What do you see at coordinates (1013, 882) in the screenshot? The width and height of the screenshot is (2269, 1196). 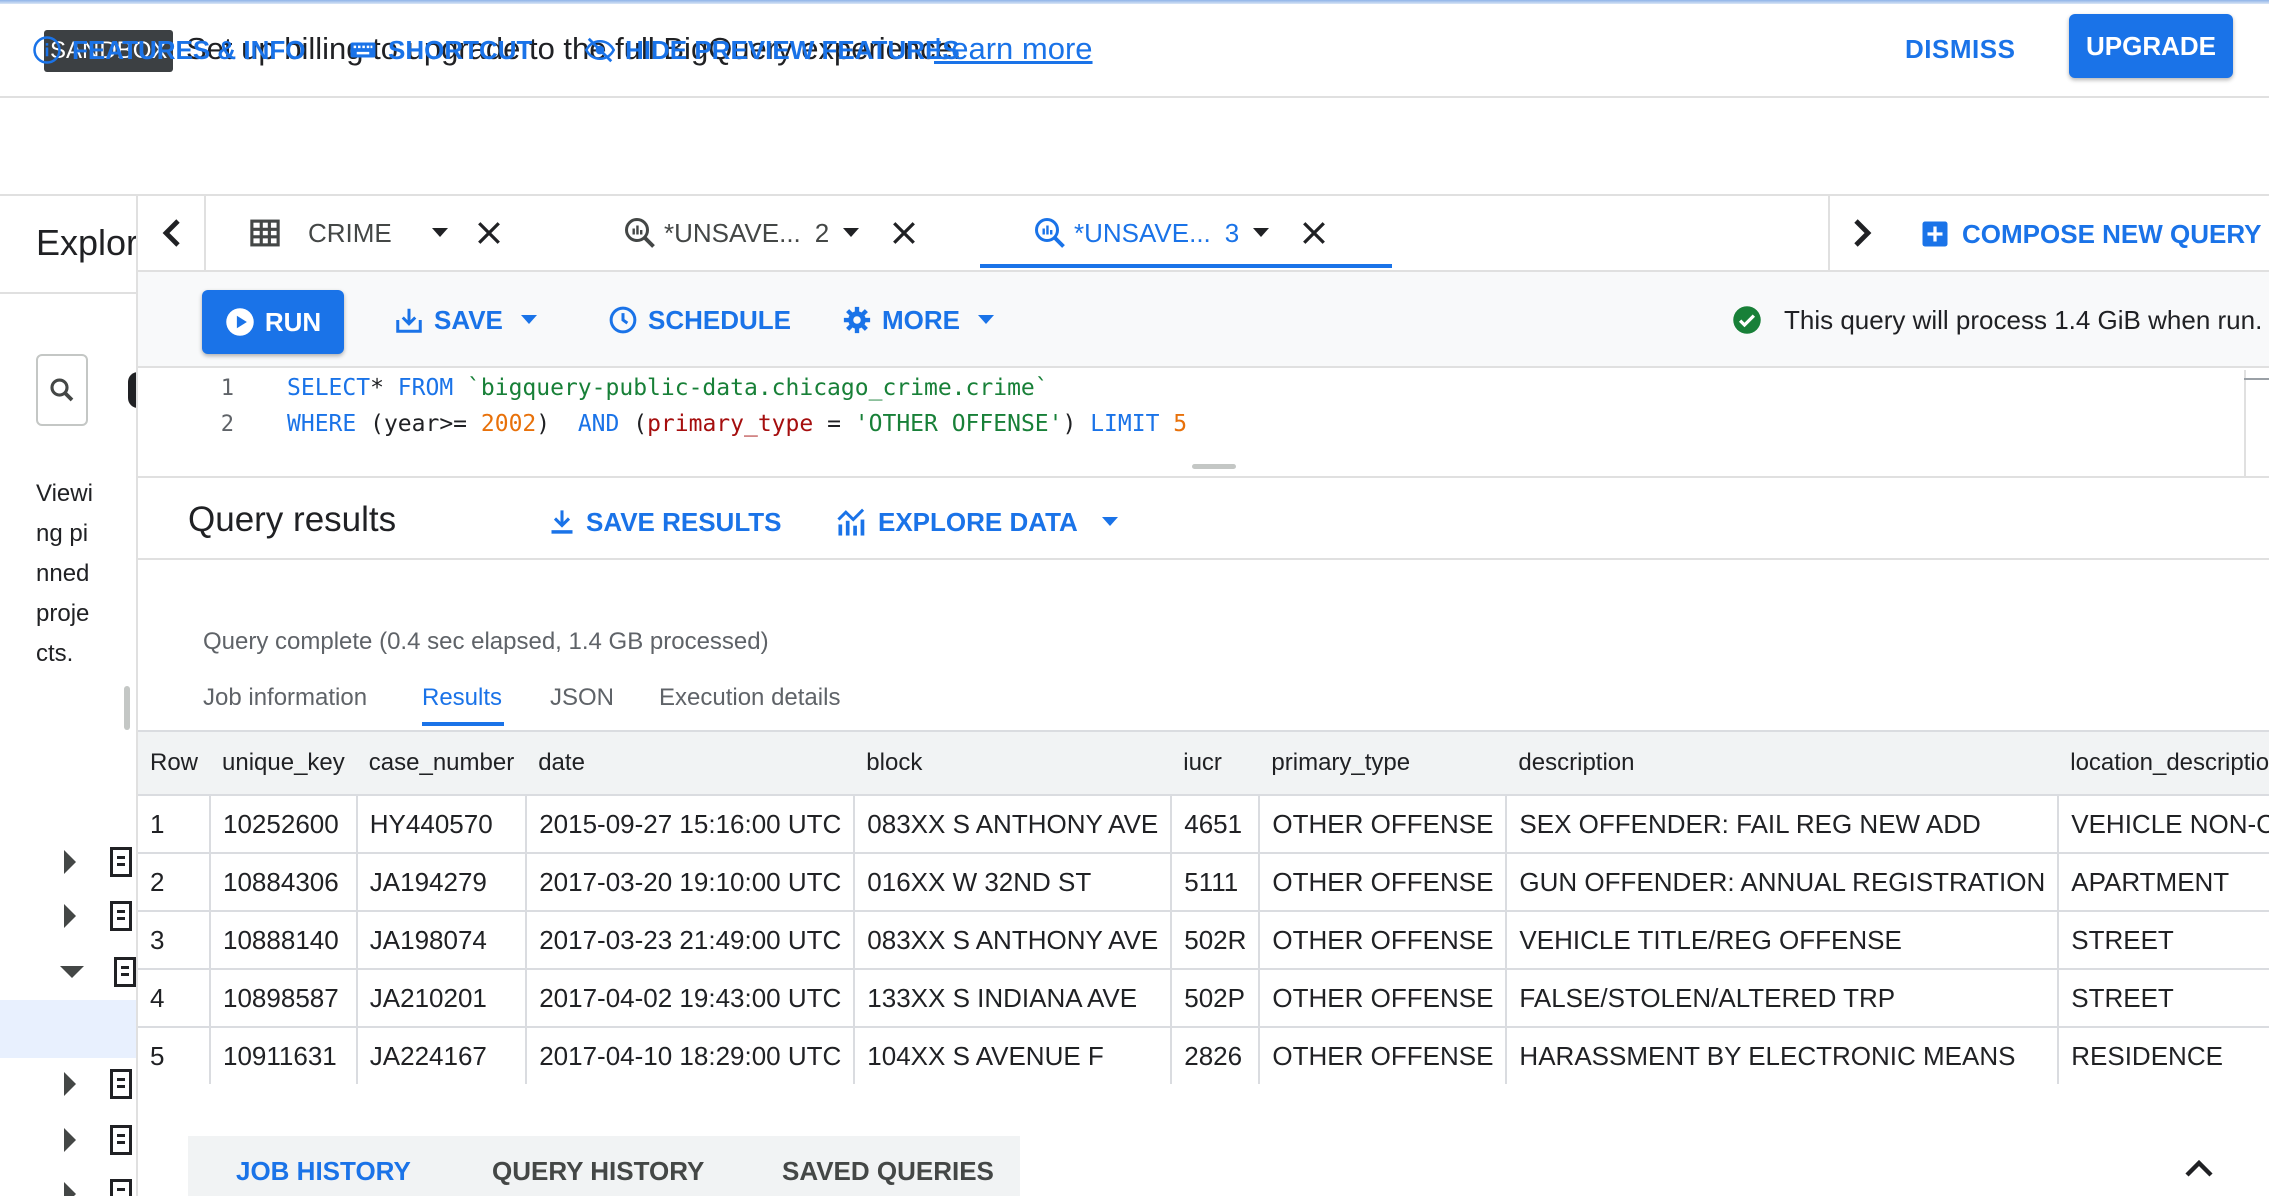 I see `table-cell: 016XX W 32ND ST` at bounding box center [1013, 882].